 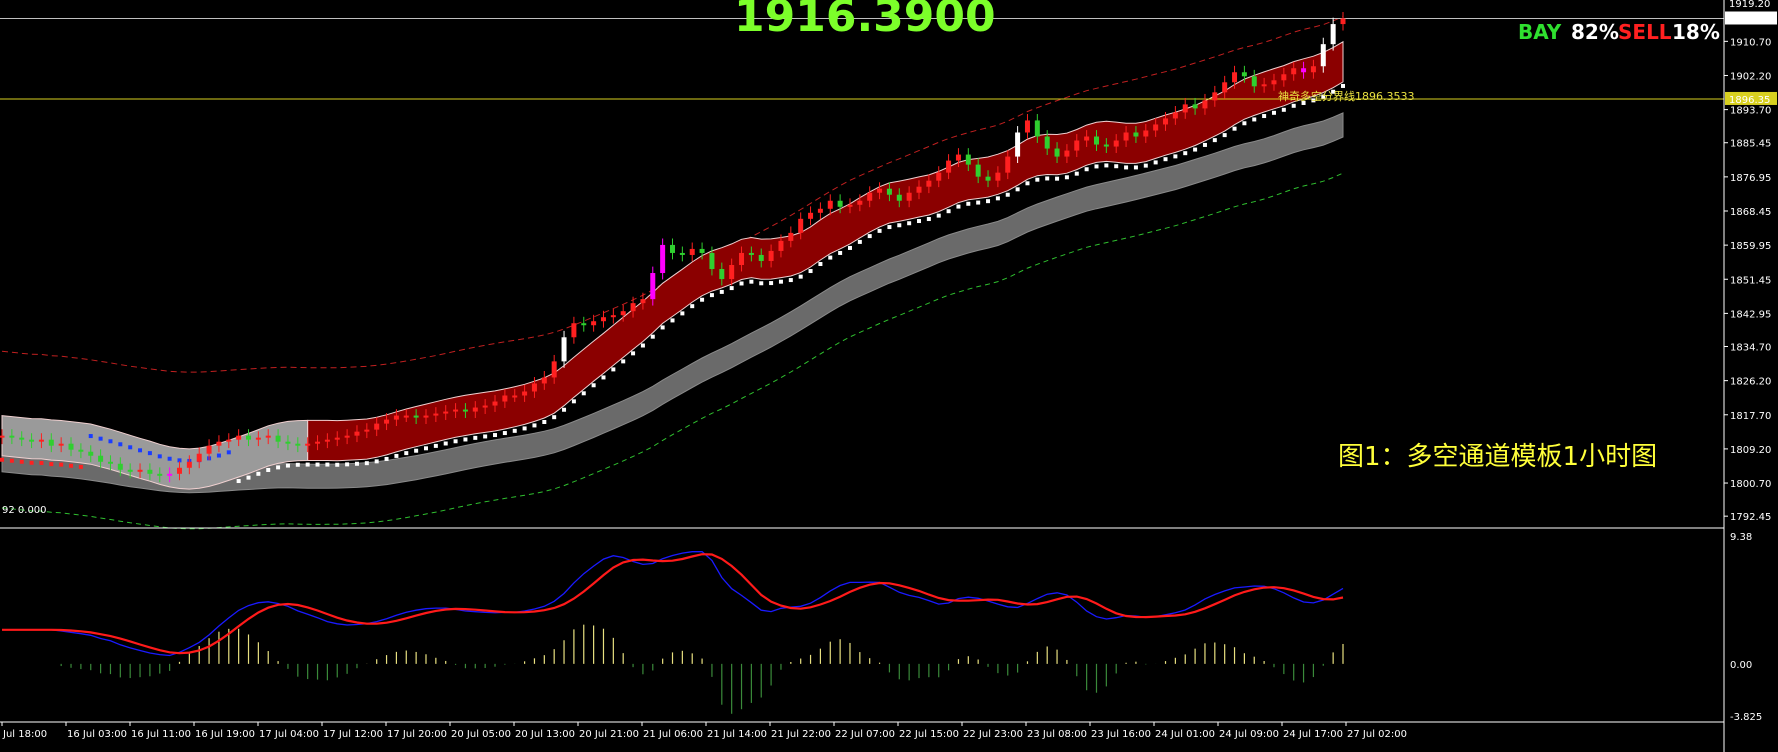 I want to click on price-tick-label: 1910.70, so click(x=1750, y=42).